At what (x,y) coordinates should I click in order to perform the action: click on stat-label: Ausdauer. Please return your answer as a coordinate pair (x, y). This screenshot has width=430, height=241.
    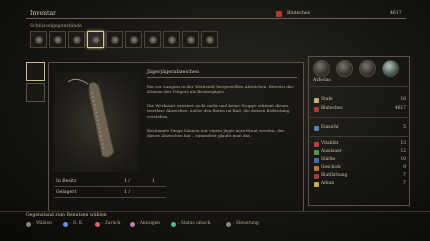
    Looking at the image, I should click on (331, 151).